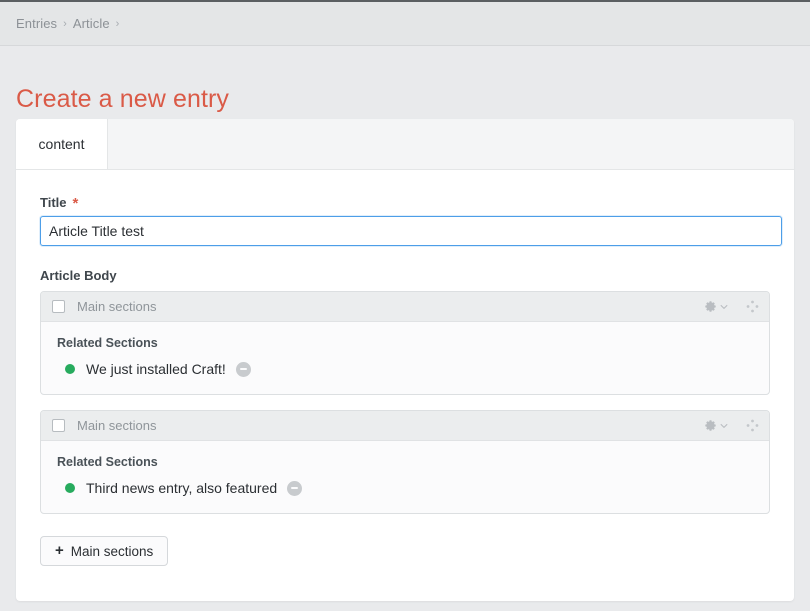 Image resolution: width=810 pixels, height=611 pixels. What do you see at coordinates (53, 202) in the screenshot?
I see `title-label-text: Title` at bounding box center [53, 202].